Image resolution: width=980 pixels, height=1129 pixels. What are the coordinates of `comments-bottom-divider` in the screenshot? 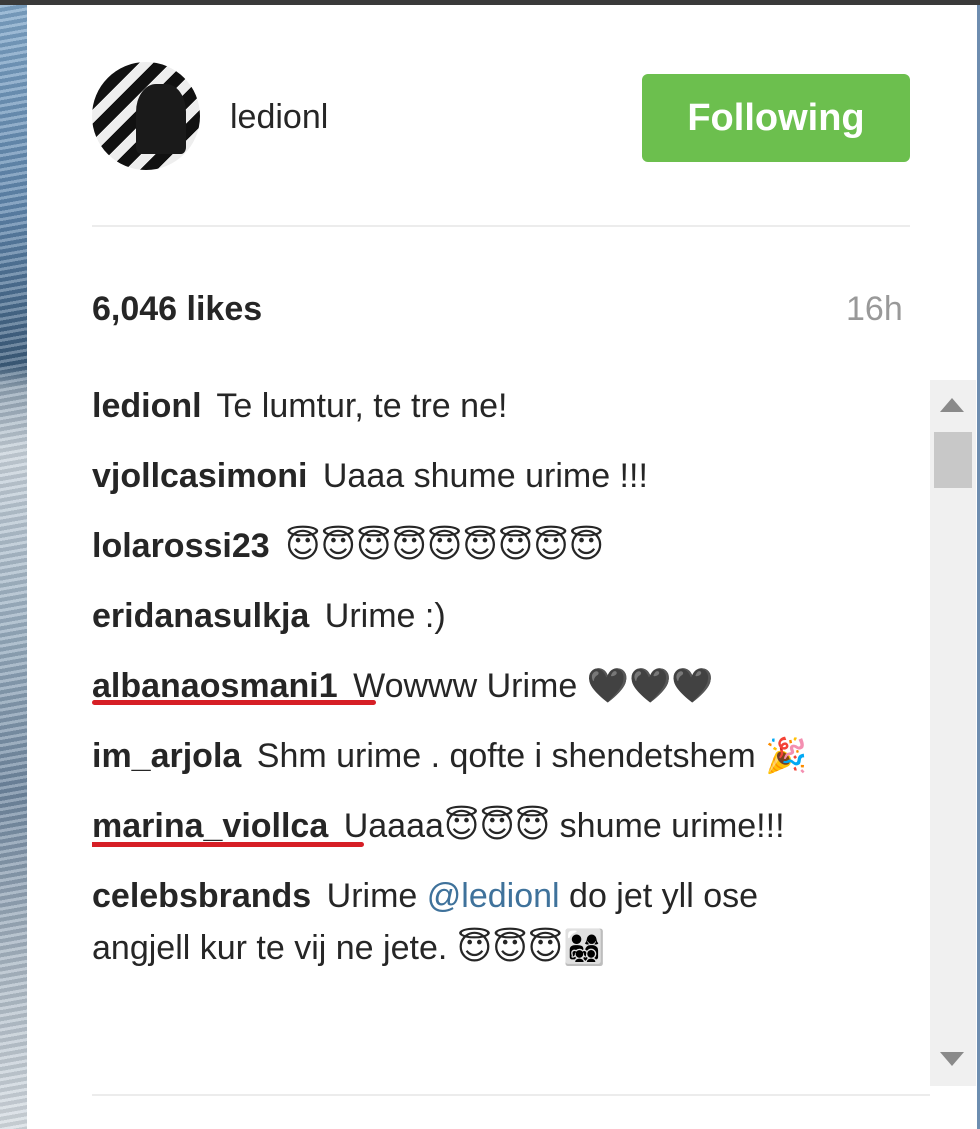 It's located at (511, 1095).